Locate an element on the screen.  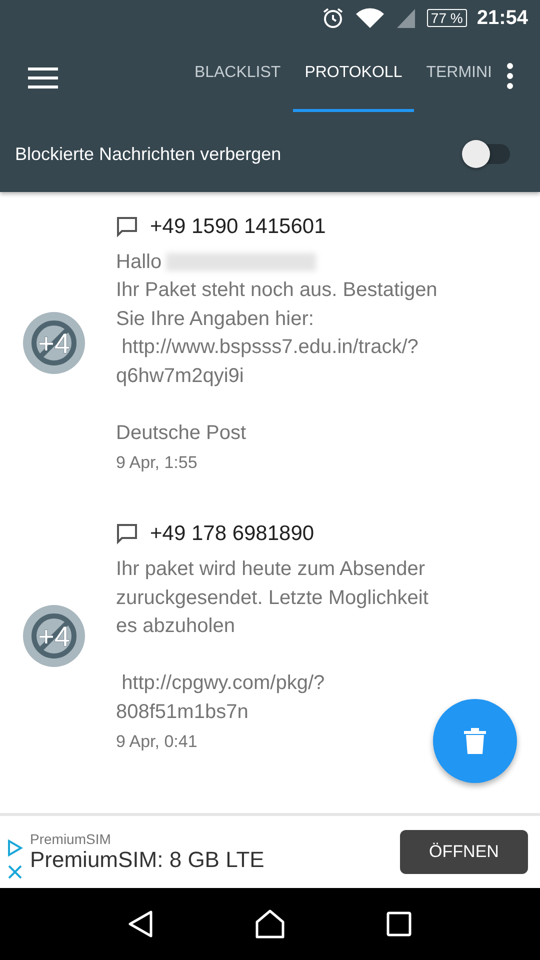
tab: BLACKLIST is located at coordinates (237, 74).